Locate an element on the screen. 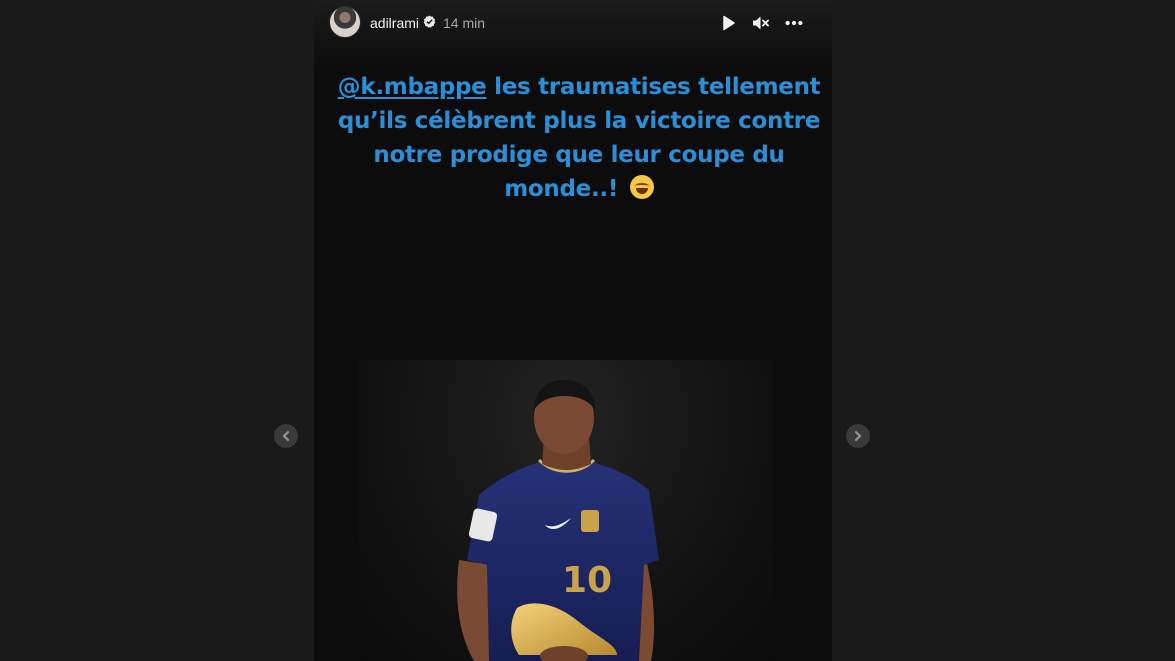 Image resolution: width=1175 pixels, height=661 pixels. next-story-button is located at coordinates (858, 436).